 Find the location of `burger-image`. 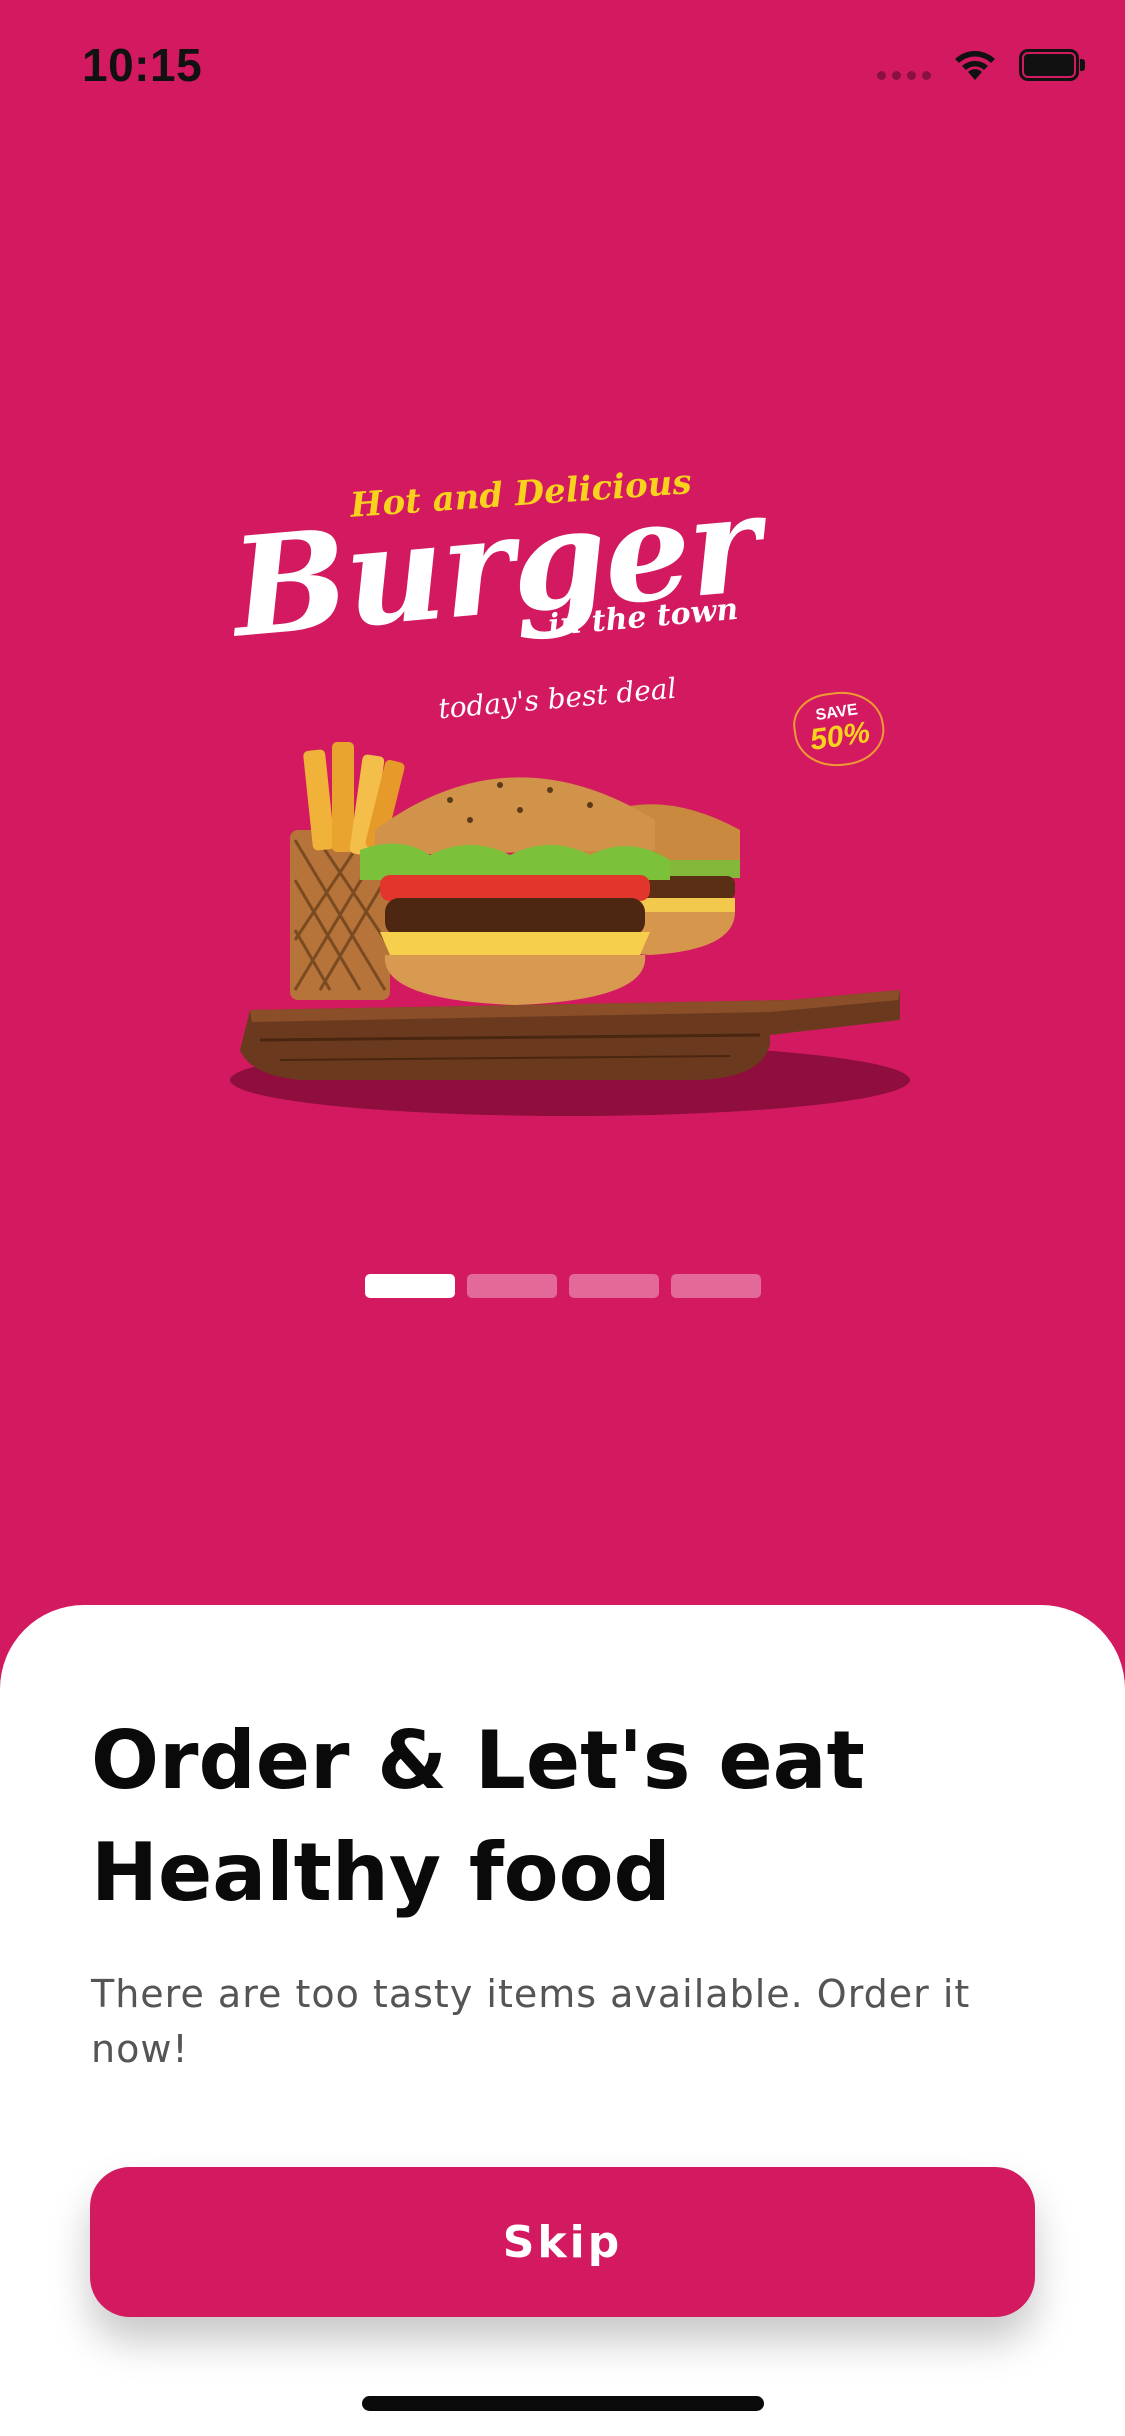

burger-image is located at coordinates (570, 929).